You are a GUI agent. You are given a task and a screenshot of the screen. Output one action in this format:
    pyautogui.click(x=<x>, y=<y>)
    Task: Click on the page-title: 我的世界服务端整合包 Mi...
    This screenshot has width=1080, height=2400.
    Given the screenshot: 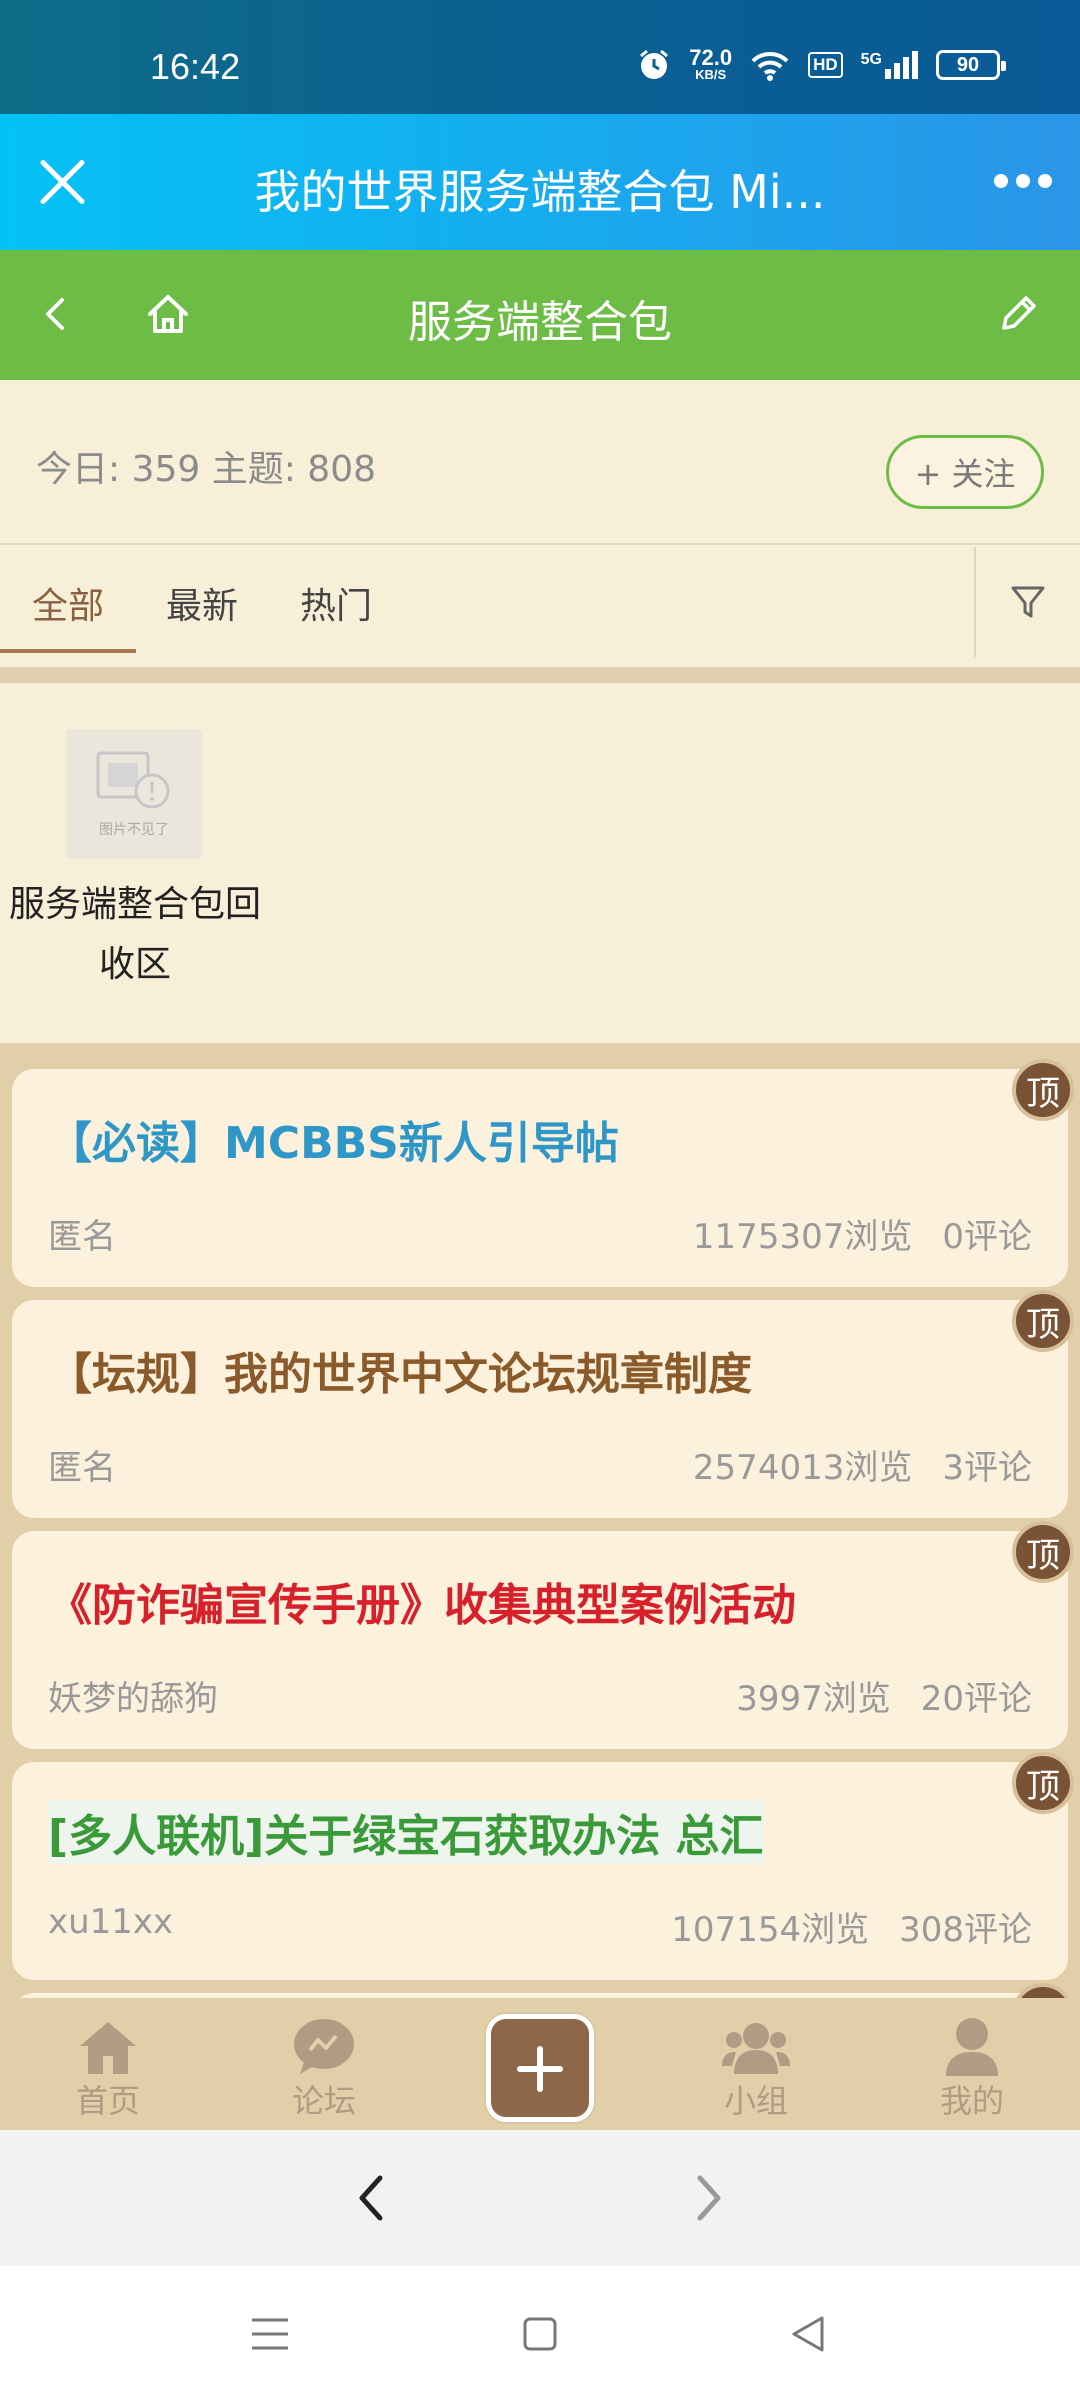 What is the action you would take?
    pyautogui.click(x=540, y=192)
    